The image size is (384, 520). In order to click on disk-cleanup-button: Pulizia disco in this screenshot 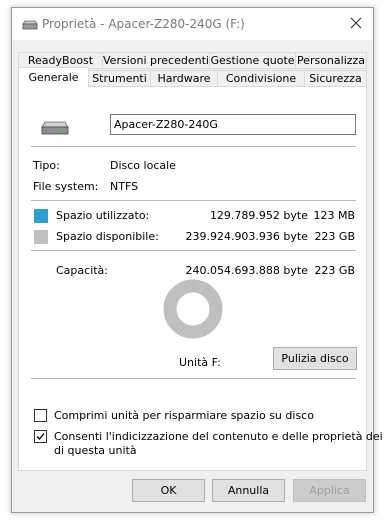, I will do `click(315, 358)`.